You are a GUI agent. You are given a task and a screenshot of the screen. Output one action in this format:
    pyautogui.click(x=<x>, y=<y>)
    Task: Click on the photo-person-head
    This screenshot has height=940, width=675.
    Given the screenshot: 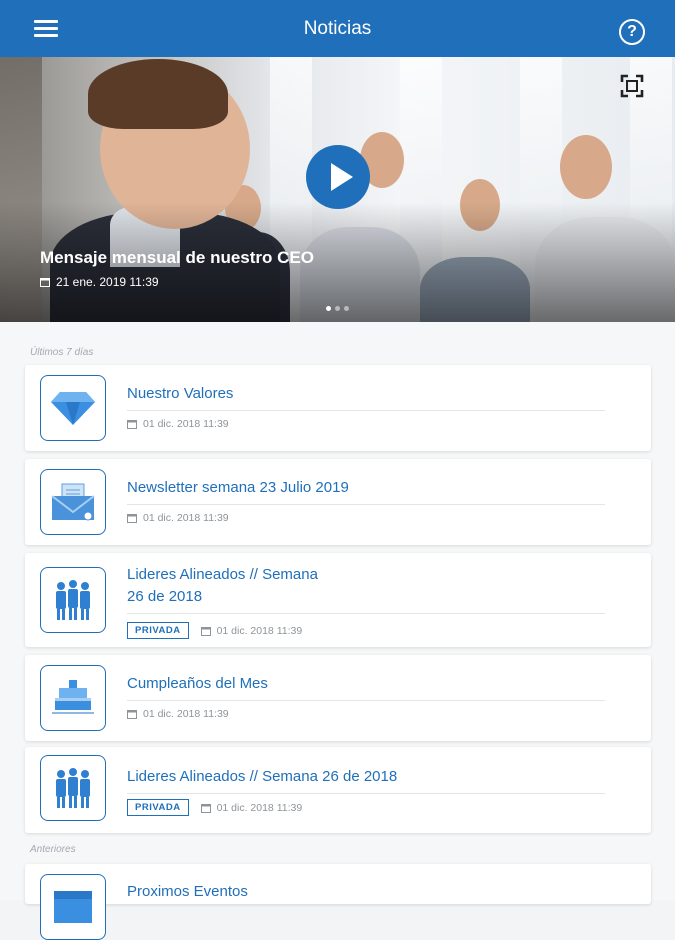 What is the action you would take?
    pyautogui.click(x=586, y=167)
    